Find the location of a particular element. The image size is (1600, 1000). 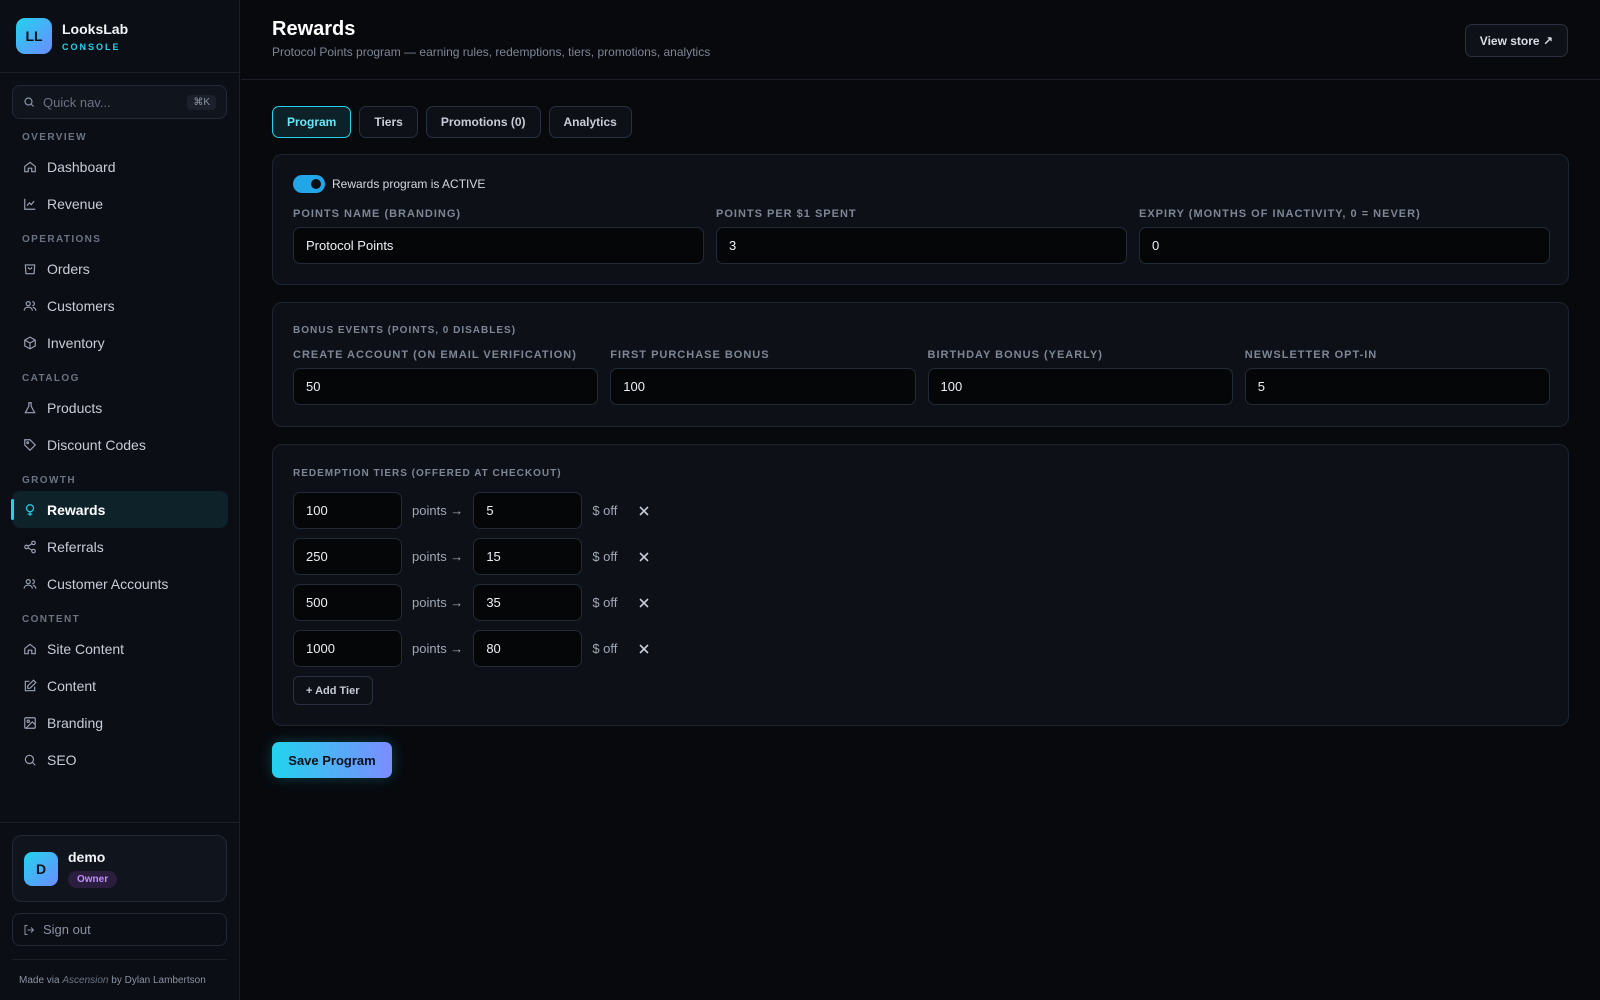

toggle-label: Rewards program is ACTIVE is located at coordinates (409, 184).